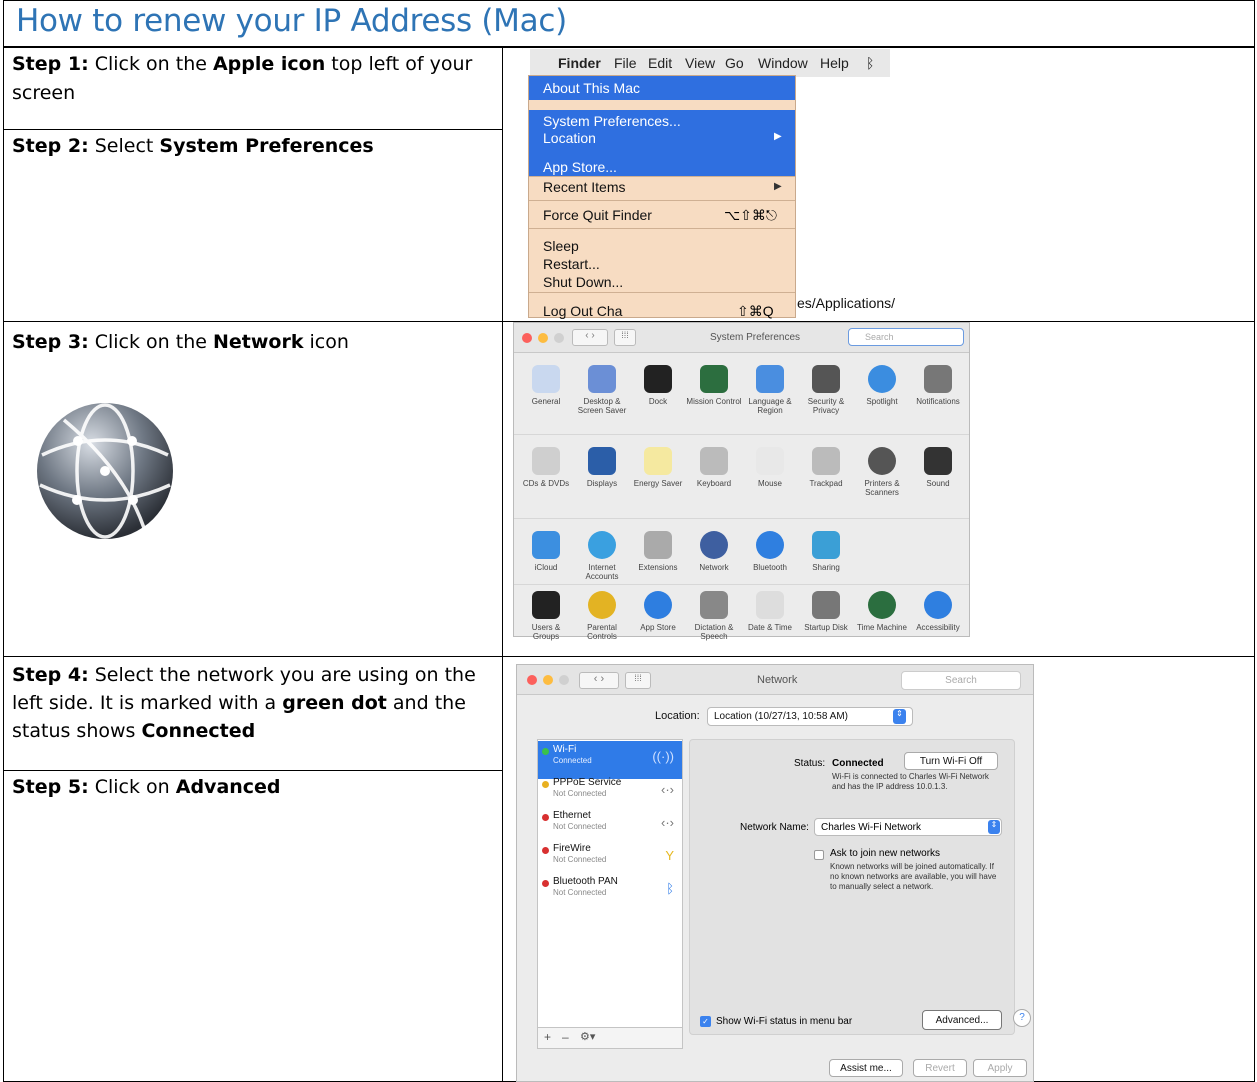  Describe the element at coordinates (714, 467) in the screenshot. I see `pref-pane-keyboard: Keyboard` at that location.